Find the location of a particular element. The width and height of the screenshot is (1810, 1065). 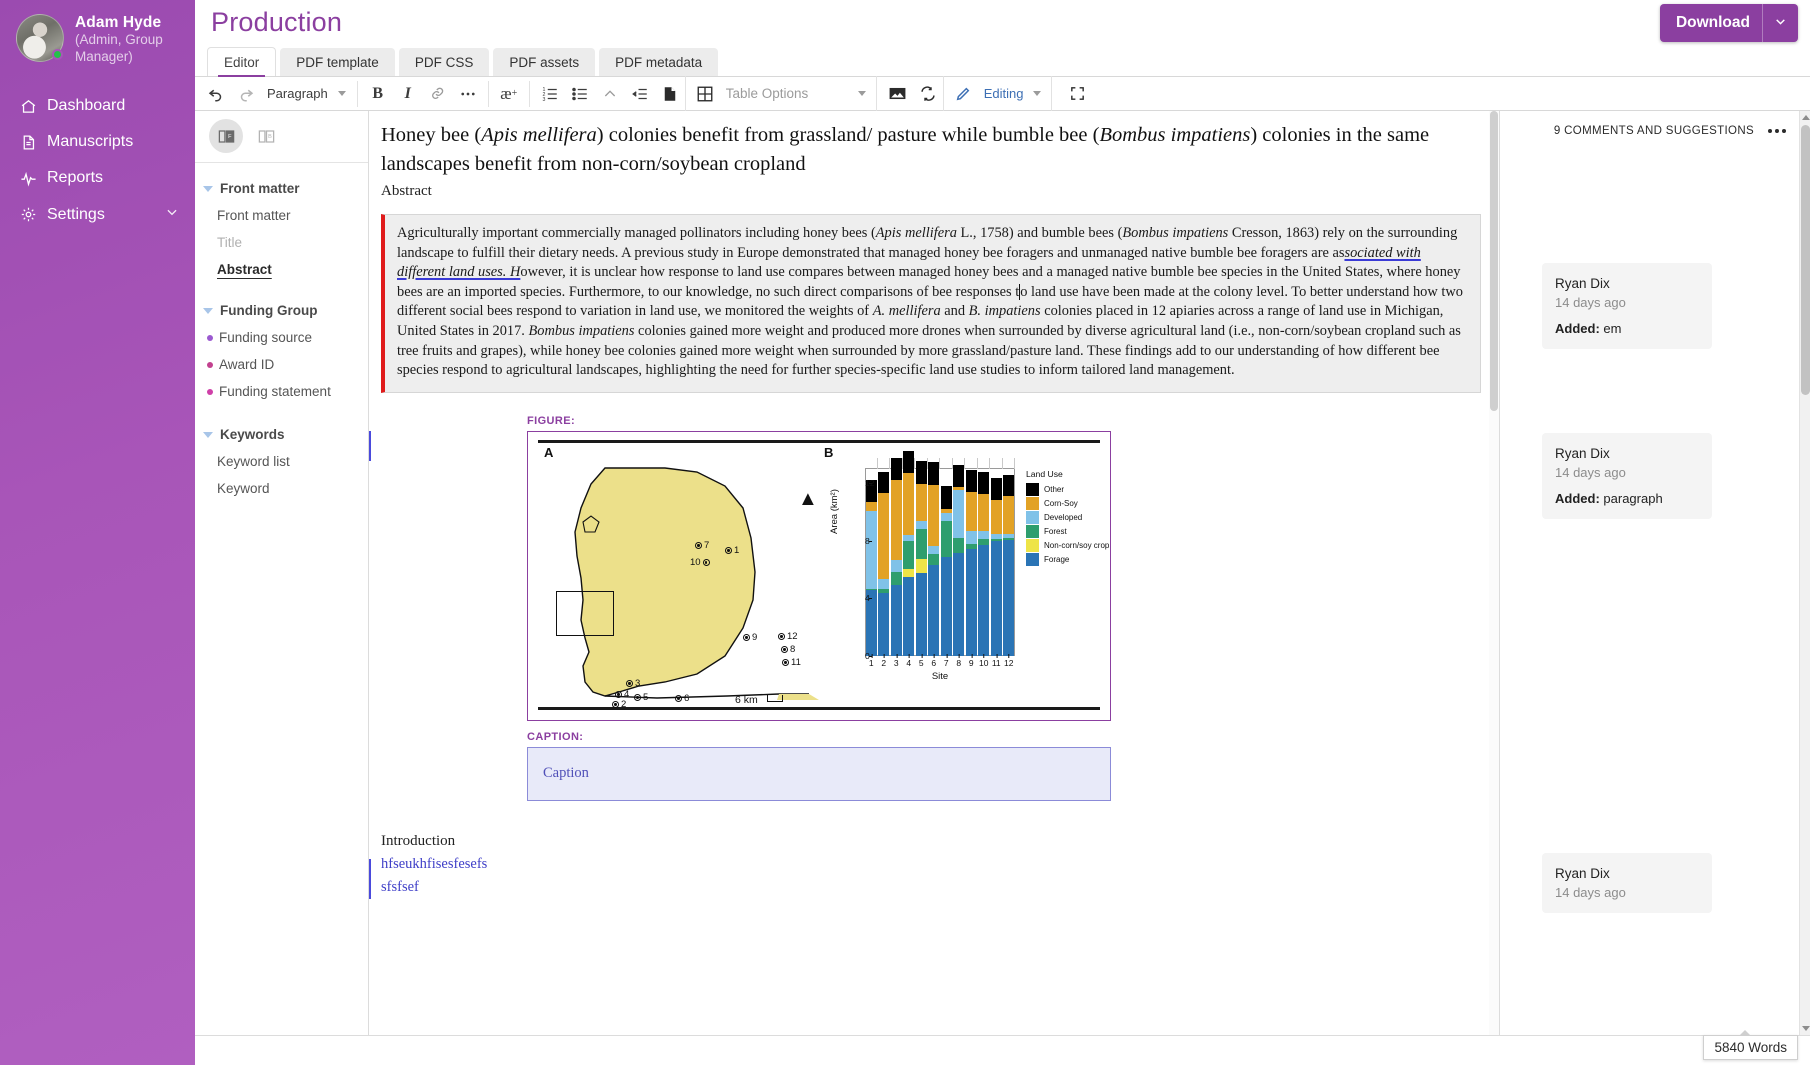

manuscript-scrollbar is located at coordinates (1494, 573).